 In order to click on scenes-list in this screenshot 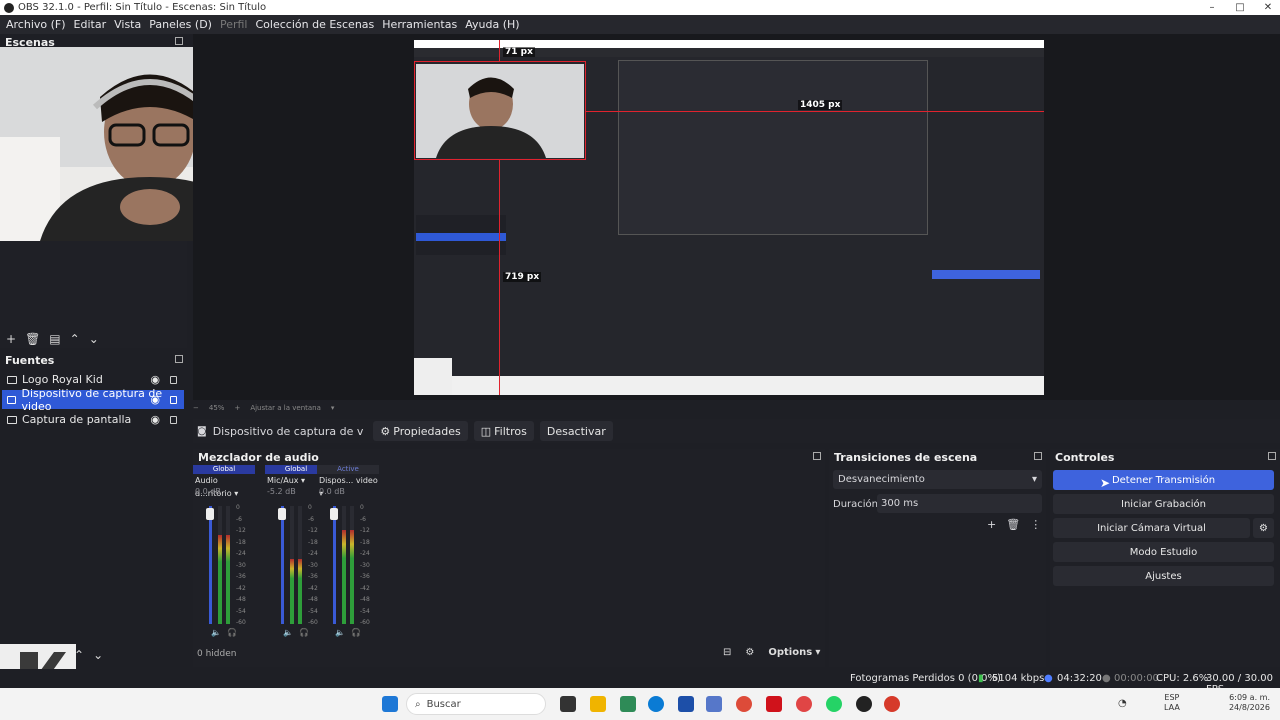, I will do `click(171, 197)`.